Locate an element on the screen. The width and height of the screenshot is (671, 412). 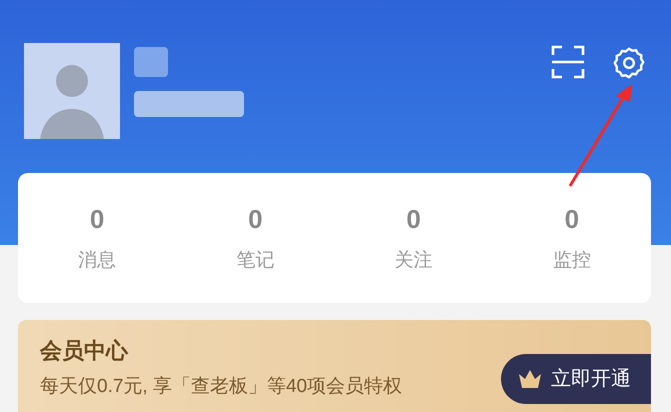
settings-icon is located at coordinates (629, 63).